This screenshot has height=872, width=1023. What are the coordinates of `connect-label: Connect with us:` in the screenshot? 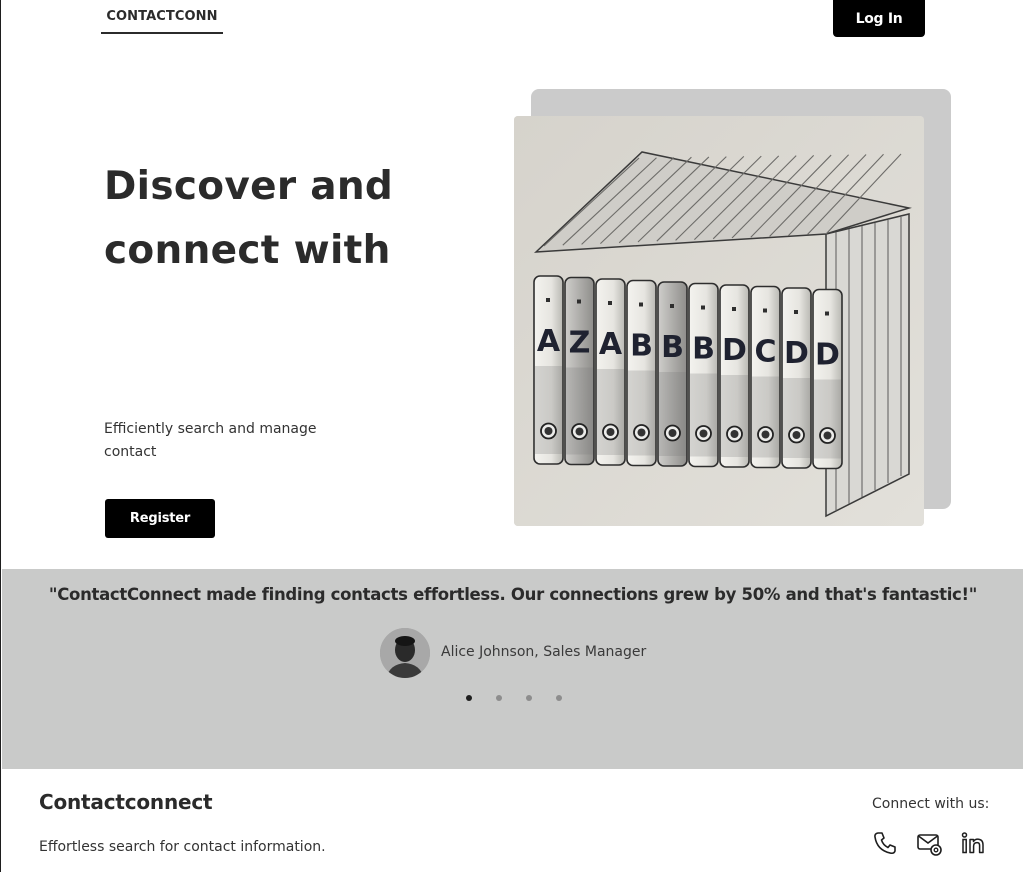 It's located at (931, 804).